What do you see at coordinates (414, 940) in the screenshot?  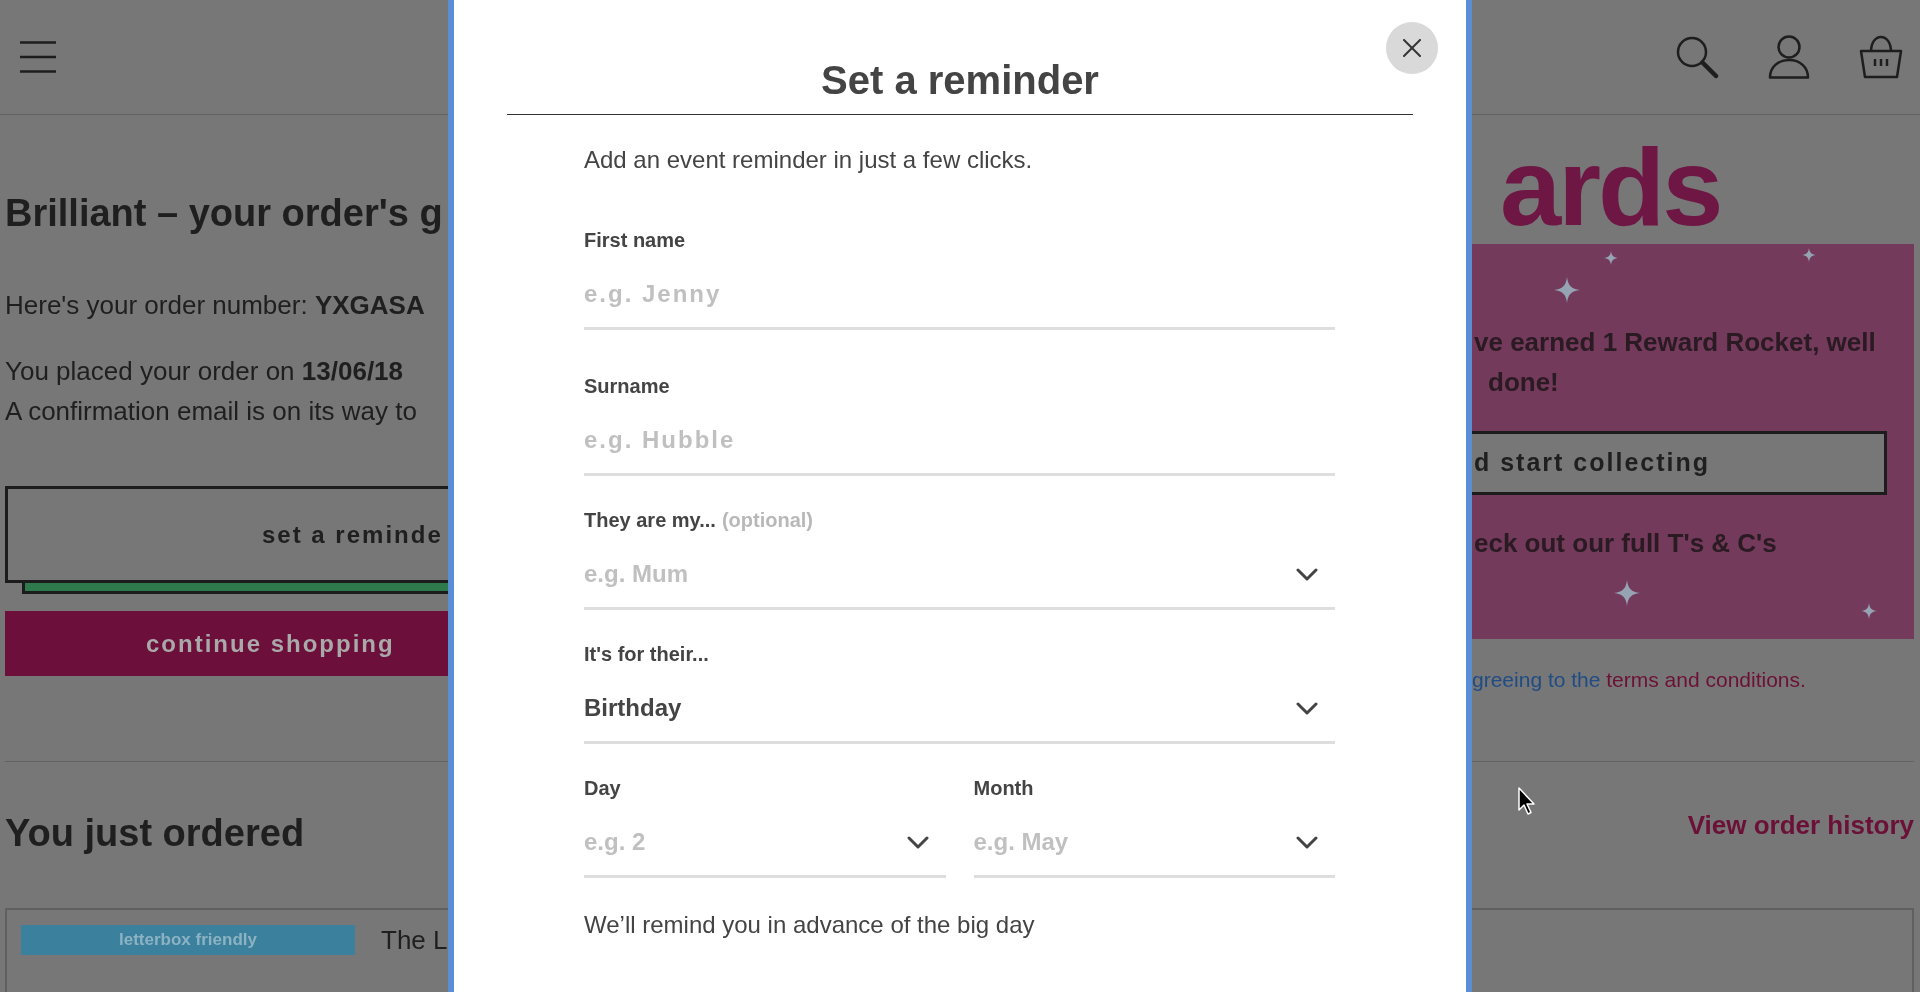 I see `product-title: The L` at bounding box center [414, 940].